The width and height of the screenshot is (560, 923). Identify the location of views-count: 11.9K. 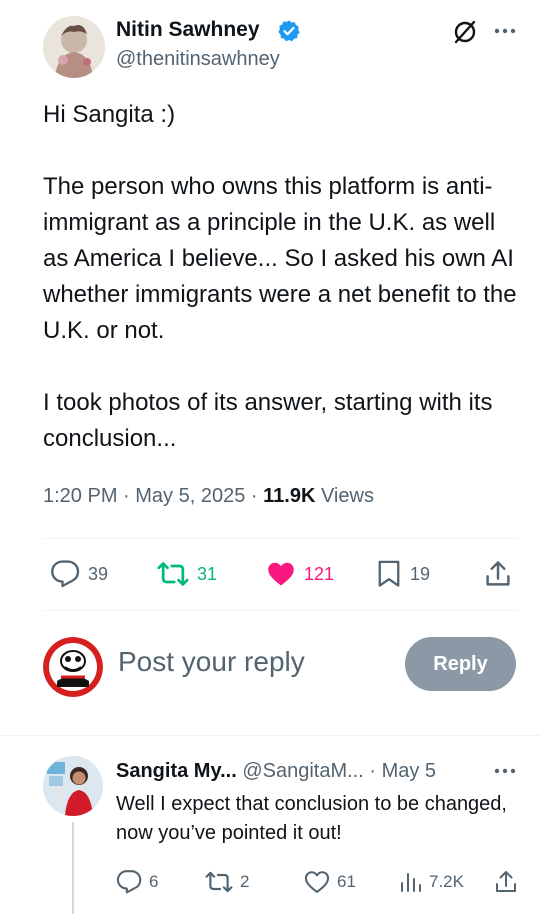
(289, 496).